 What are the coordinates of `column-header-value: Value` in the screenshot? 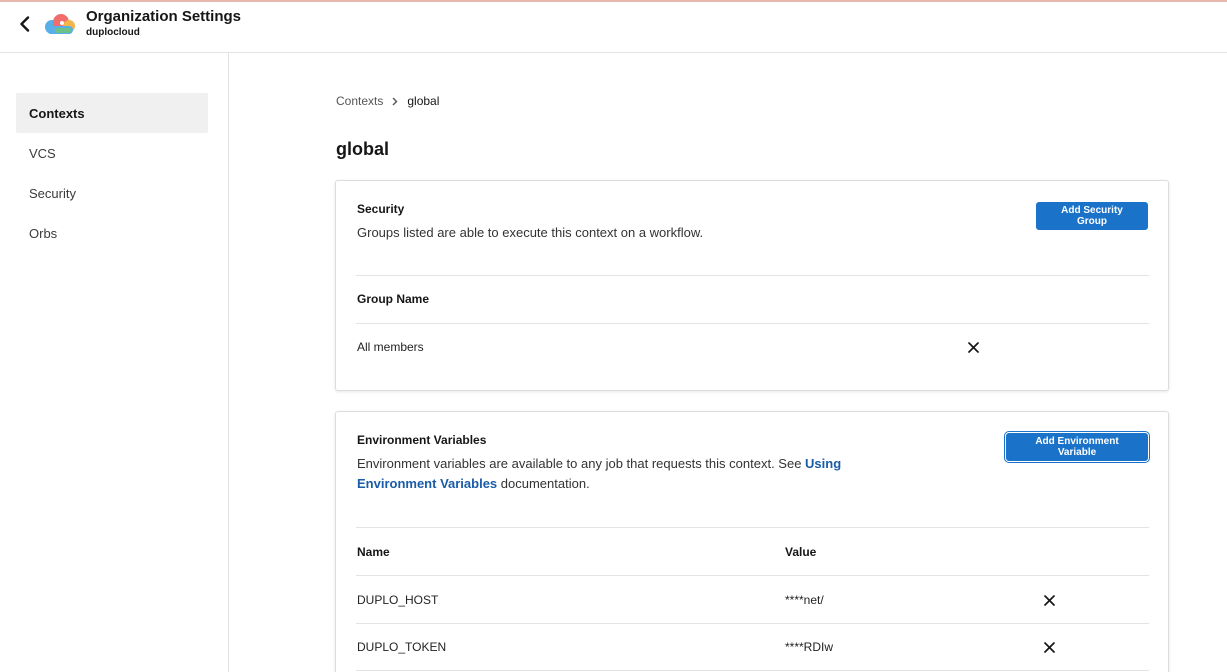 It's located at (801, 552).